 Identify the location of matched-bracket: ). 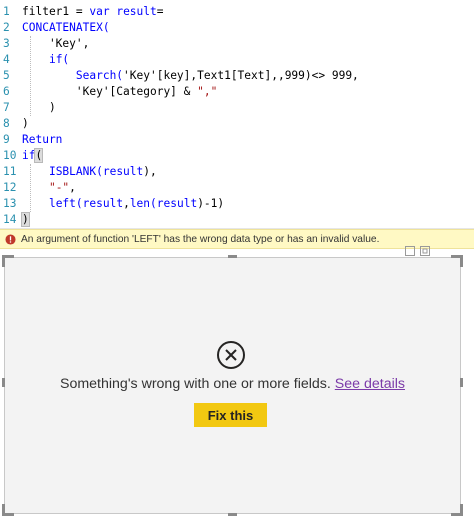
(25, 219).